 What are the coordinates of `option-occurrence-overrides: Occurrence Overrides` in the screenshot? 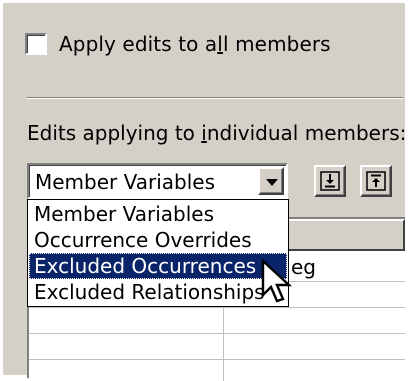 It's located at (158, 240).